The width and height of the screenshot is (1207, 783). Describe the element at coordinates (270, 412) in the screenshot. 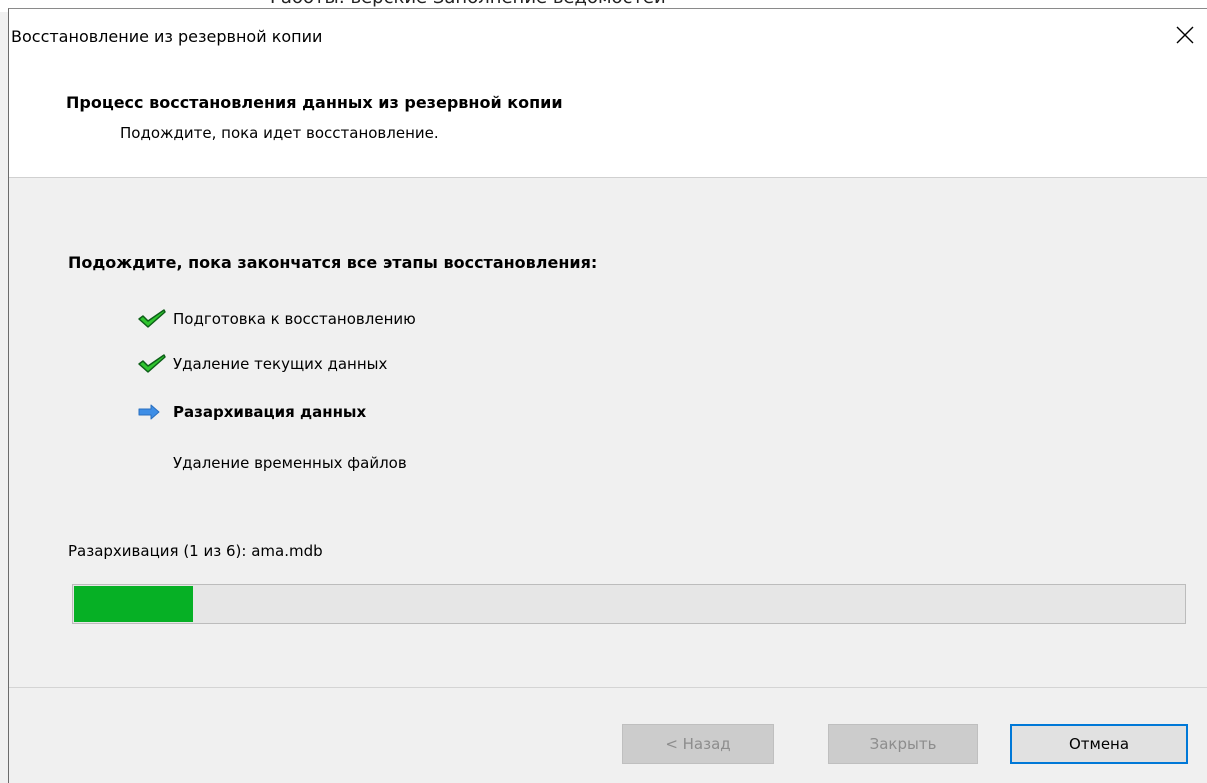

I see `step-label: Разархивация данных` at that location.